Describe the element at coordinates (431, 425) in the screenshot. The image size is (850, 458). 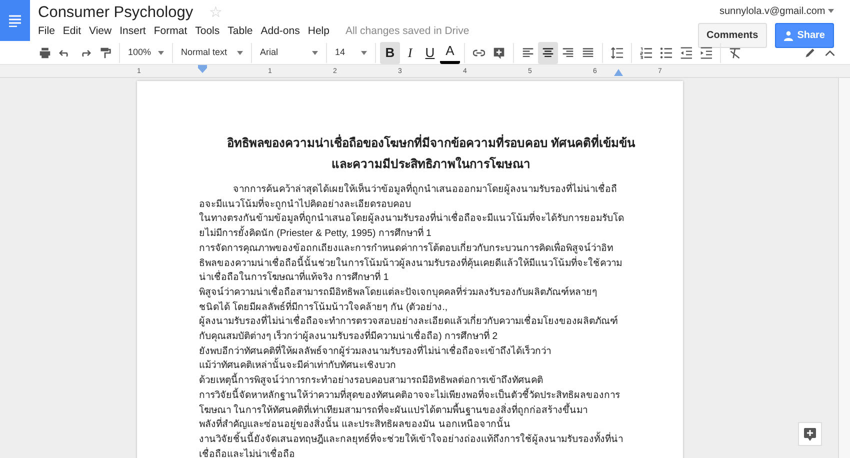
I see `body-text-line: พลังที่สำคัญและซ่อนอยู่ของสิ่งนั้น และประสิทธิผลของมัน นอกเหนือจากนั้น` at that location.